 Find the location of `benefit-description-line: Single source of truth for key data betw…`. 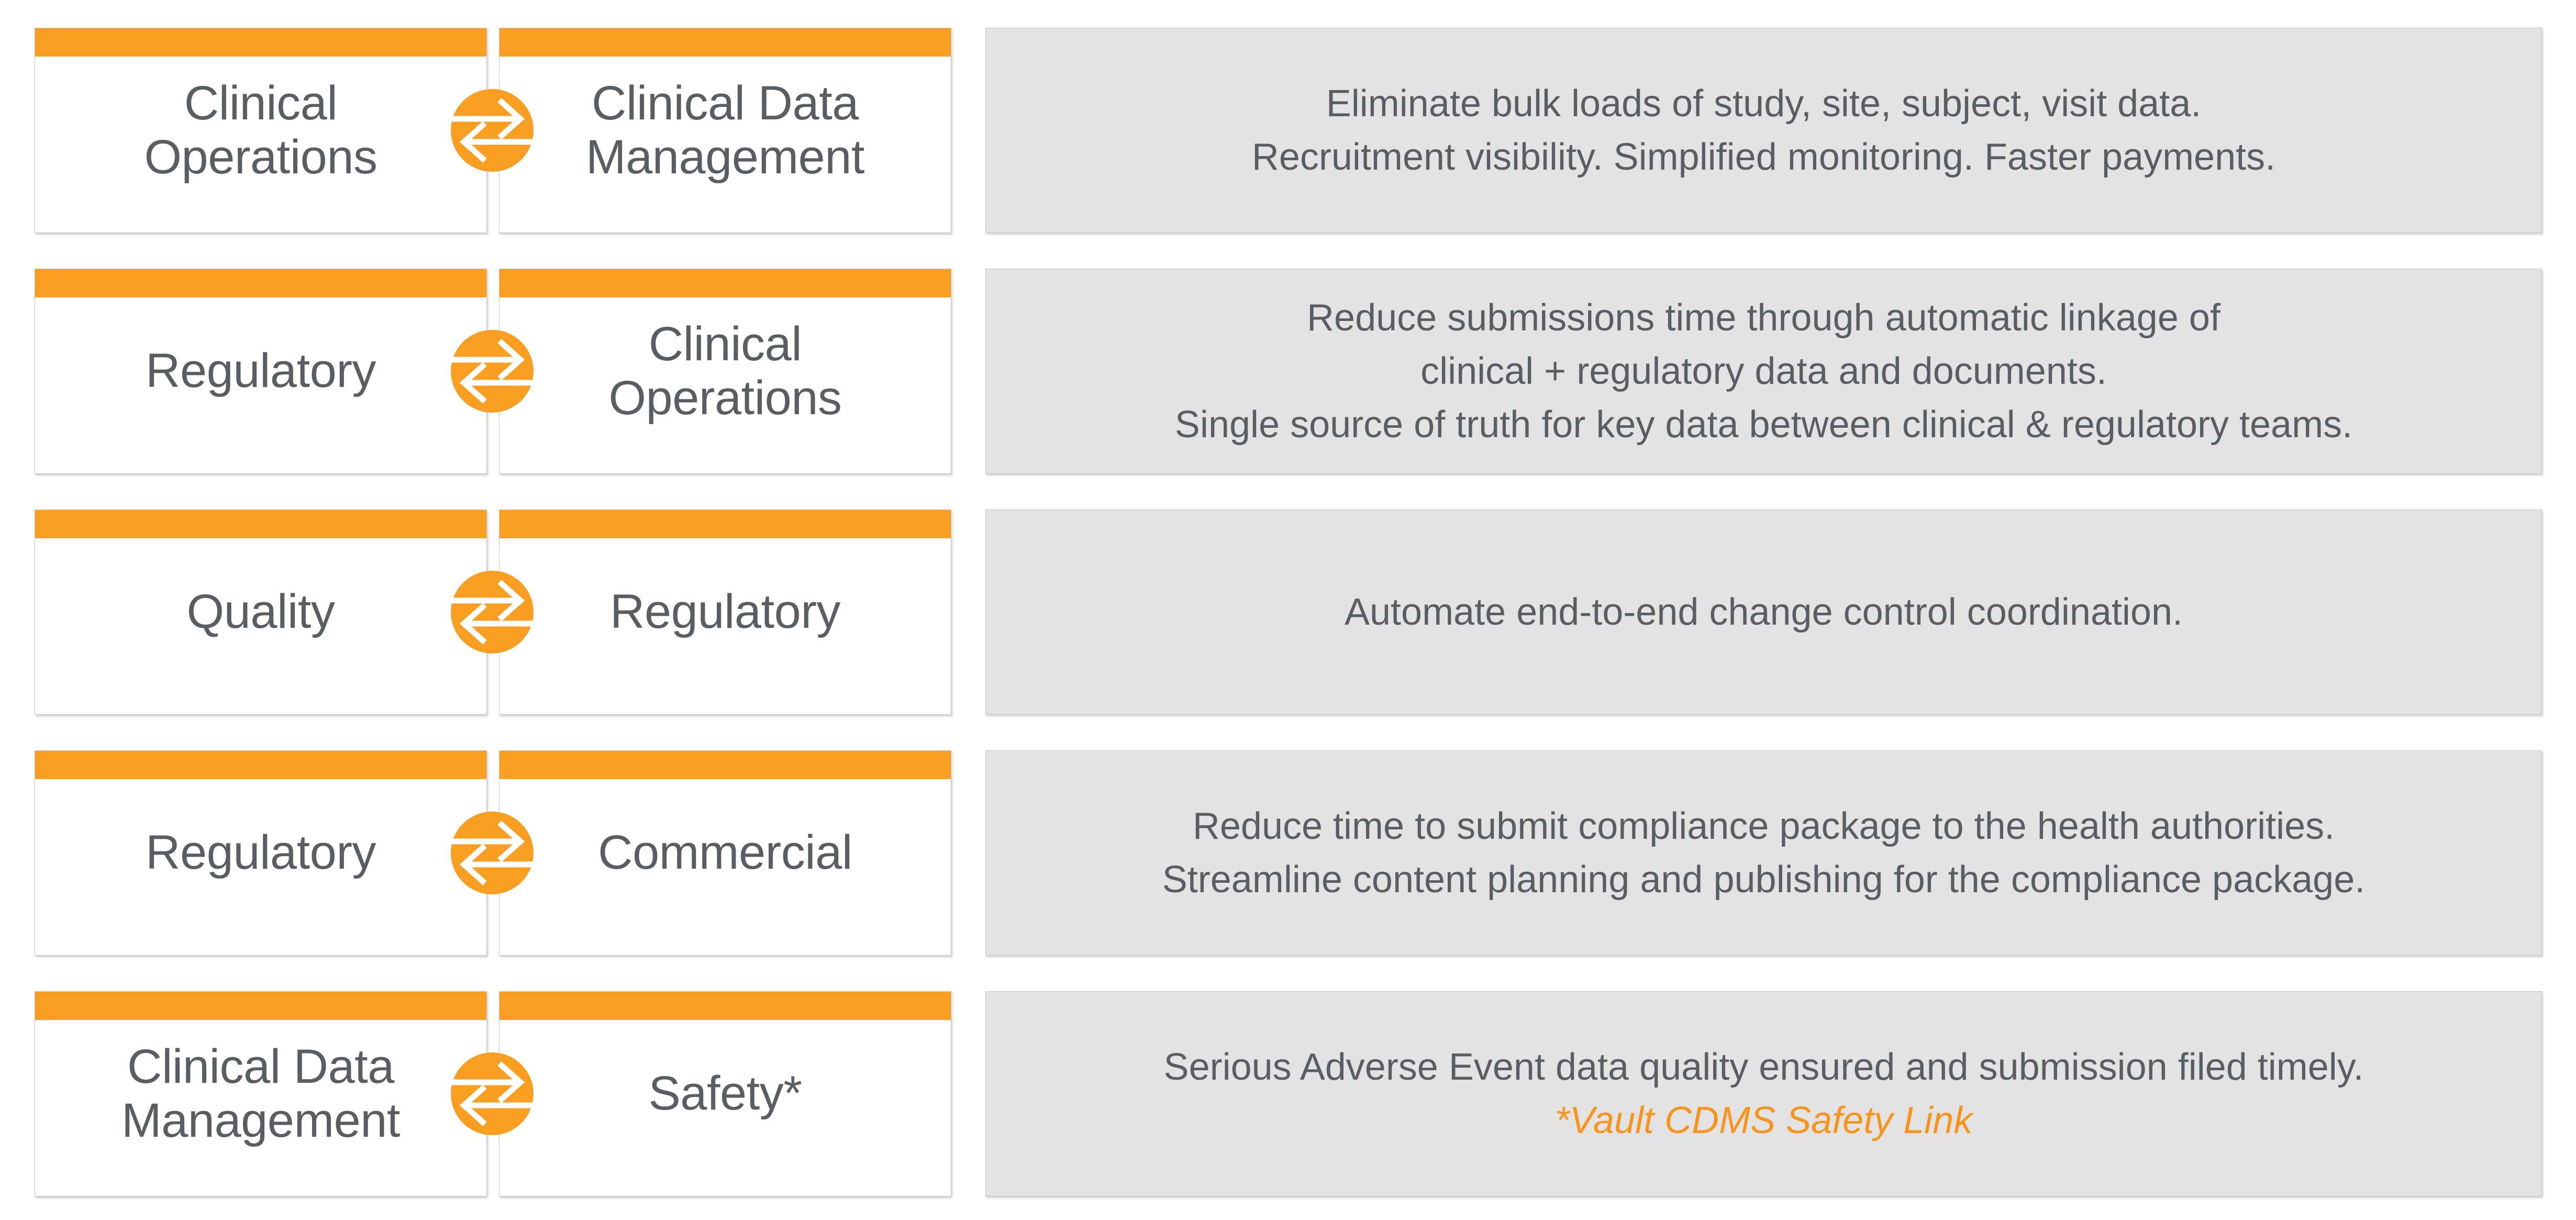

benefit-description-line: Single source of truth for key data betw… is located at coordinates (1763, 425).